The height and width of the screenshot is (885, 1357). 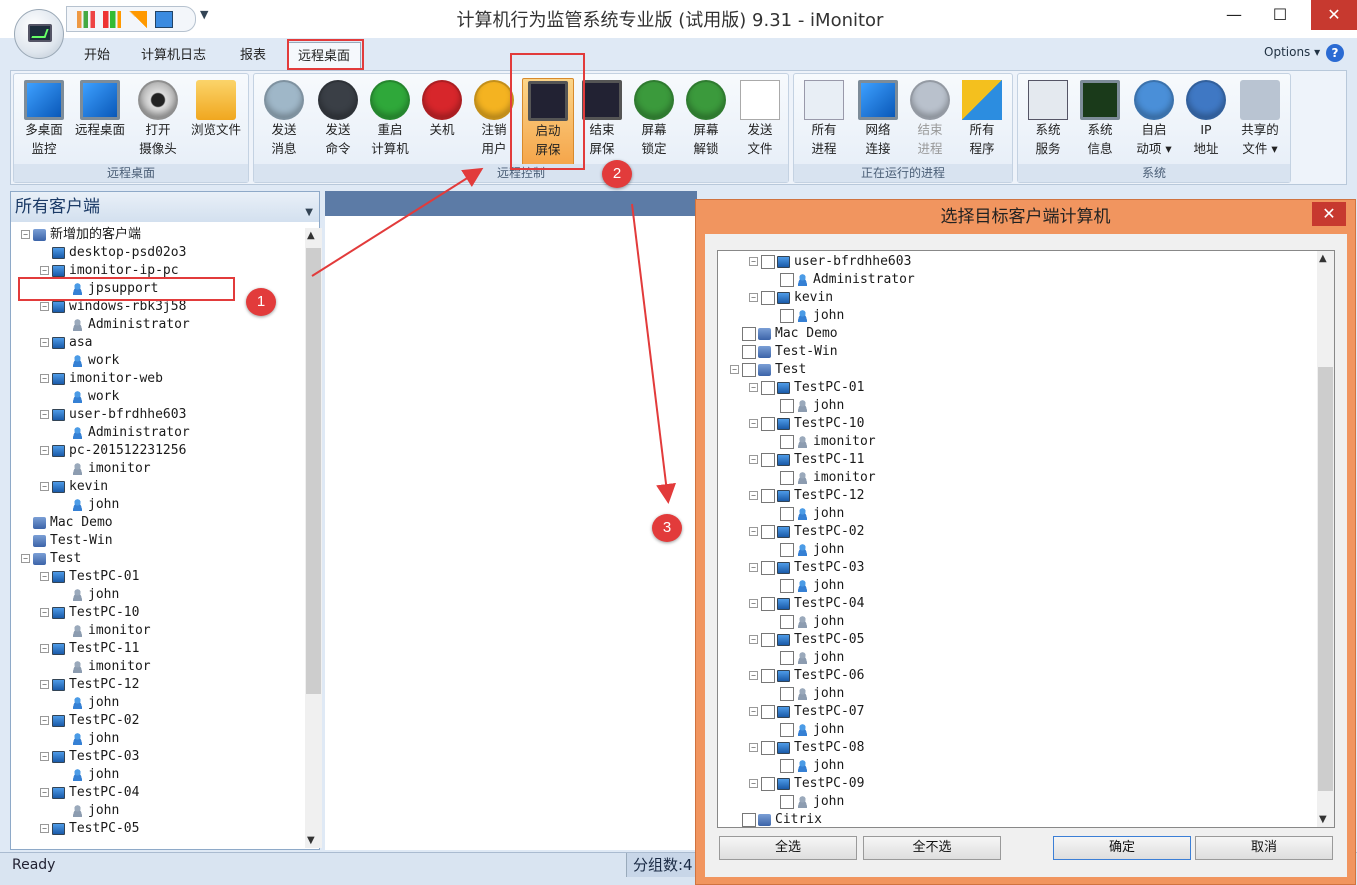 I want to click on app-logo-icon, so click(x=39, y=34).